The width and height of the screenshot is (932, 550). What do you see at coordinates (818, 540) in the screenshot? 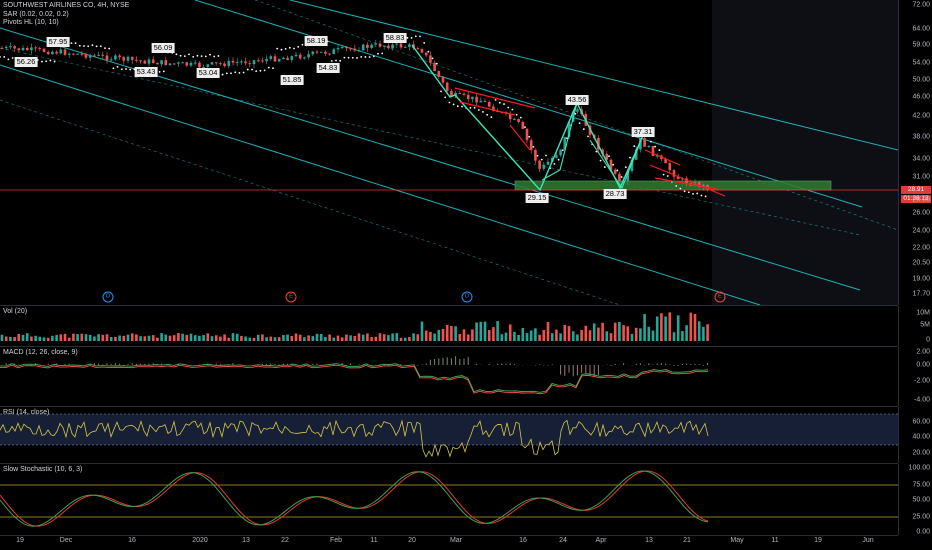
I see `time-label: 19` at bounding box center [818, 540].